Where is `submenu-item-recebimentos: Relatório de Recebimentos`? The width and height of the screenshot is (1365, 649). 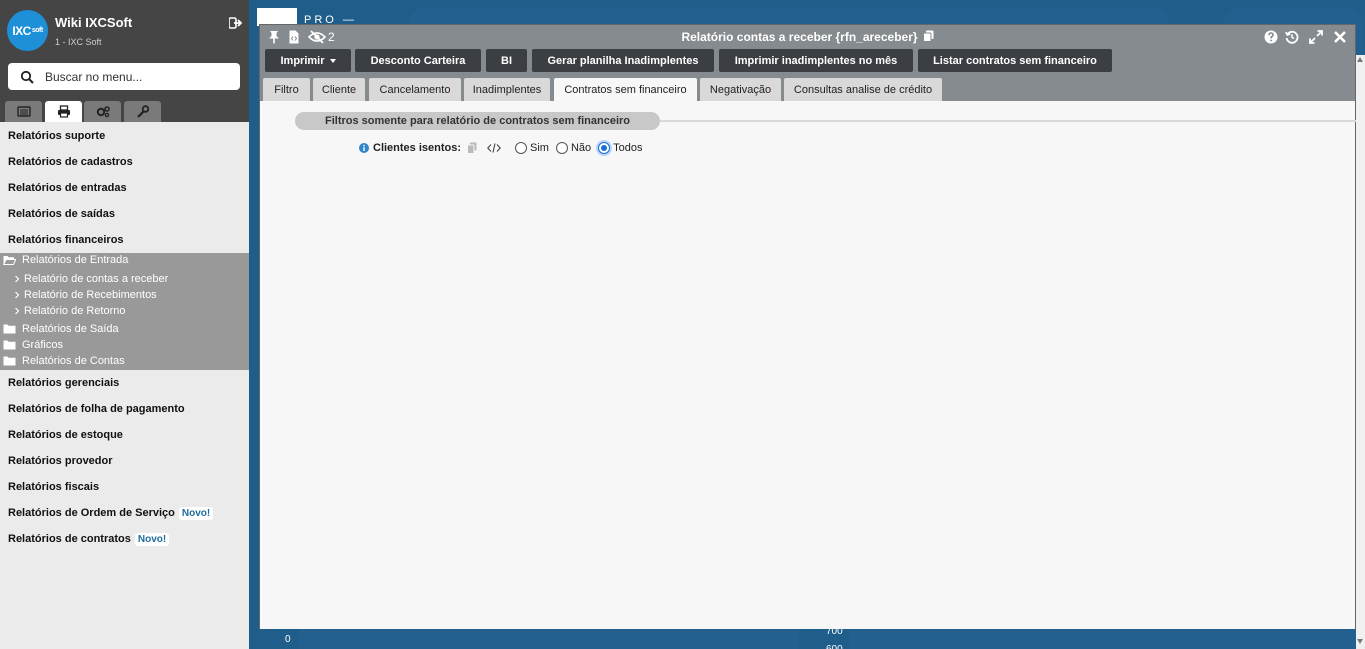 submenu-item-recebimentos: Relatório de Recebimentos is located at coordinates (78, 295).